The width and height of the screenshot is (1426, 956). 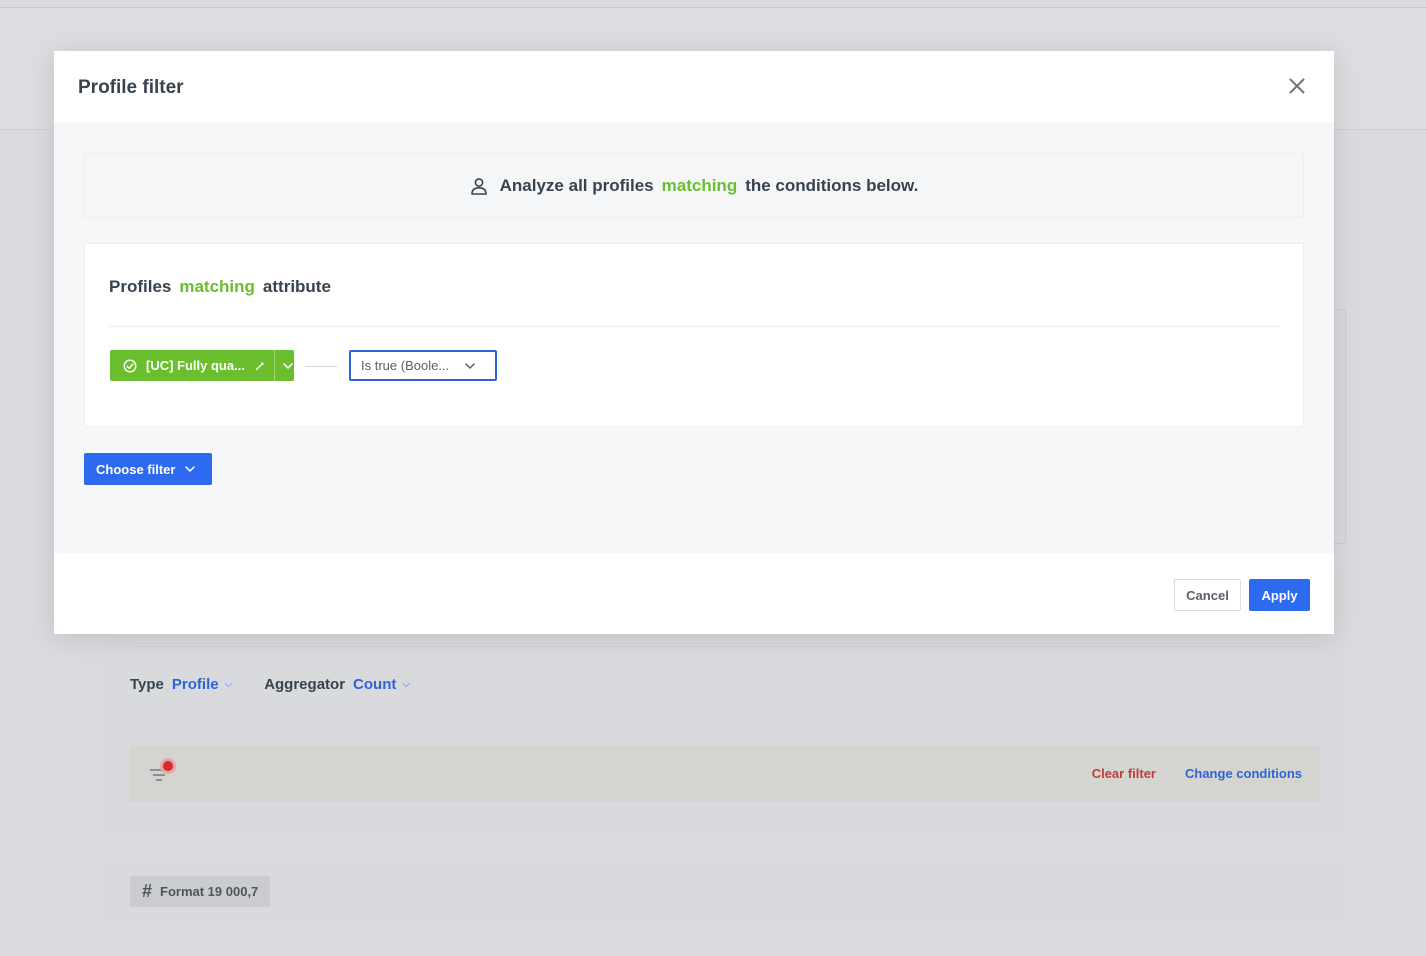 I want to click on condition-title-suffix: attribute, so click(x=296, y=286).